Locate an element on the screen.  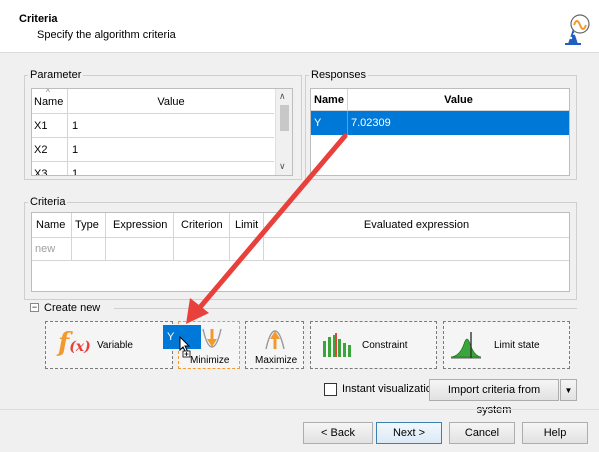
constraint-icon is located at coordinates (337, 345).